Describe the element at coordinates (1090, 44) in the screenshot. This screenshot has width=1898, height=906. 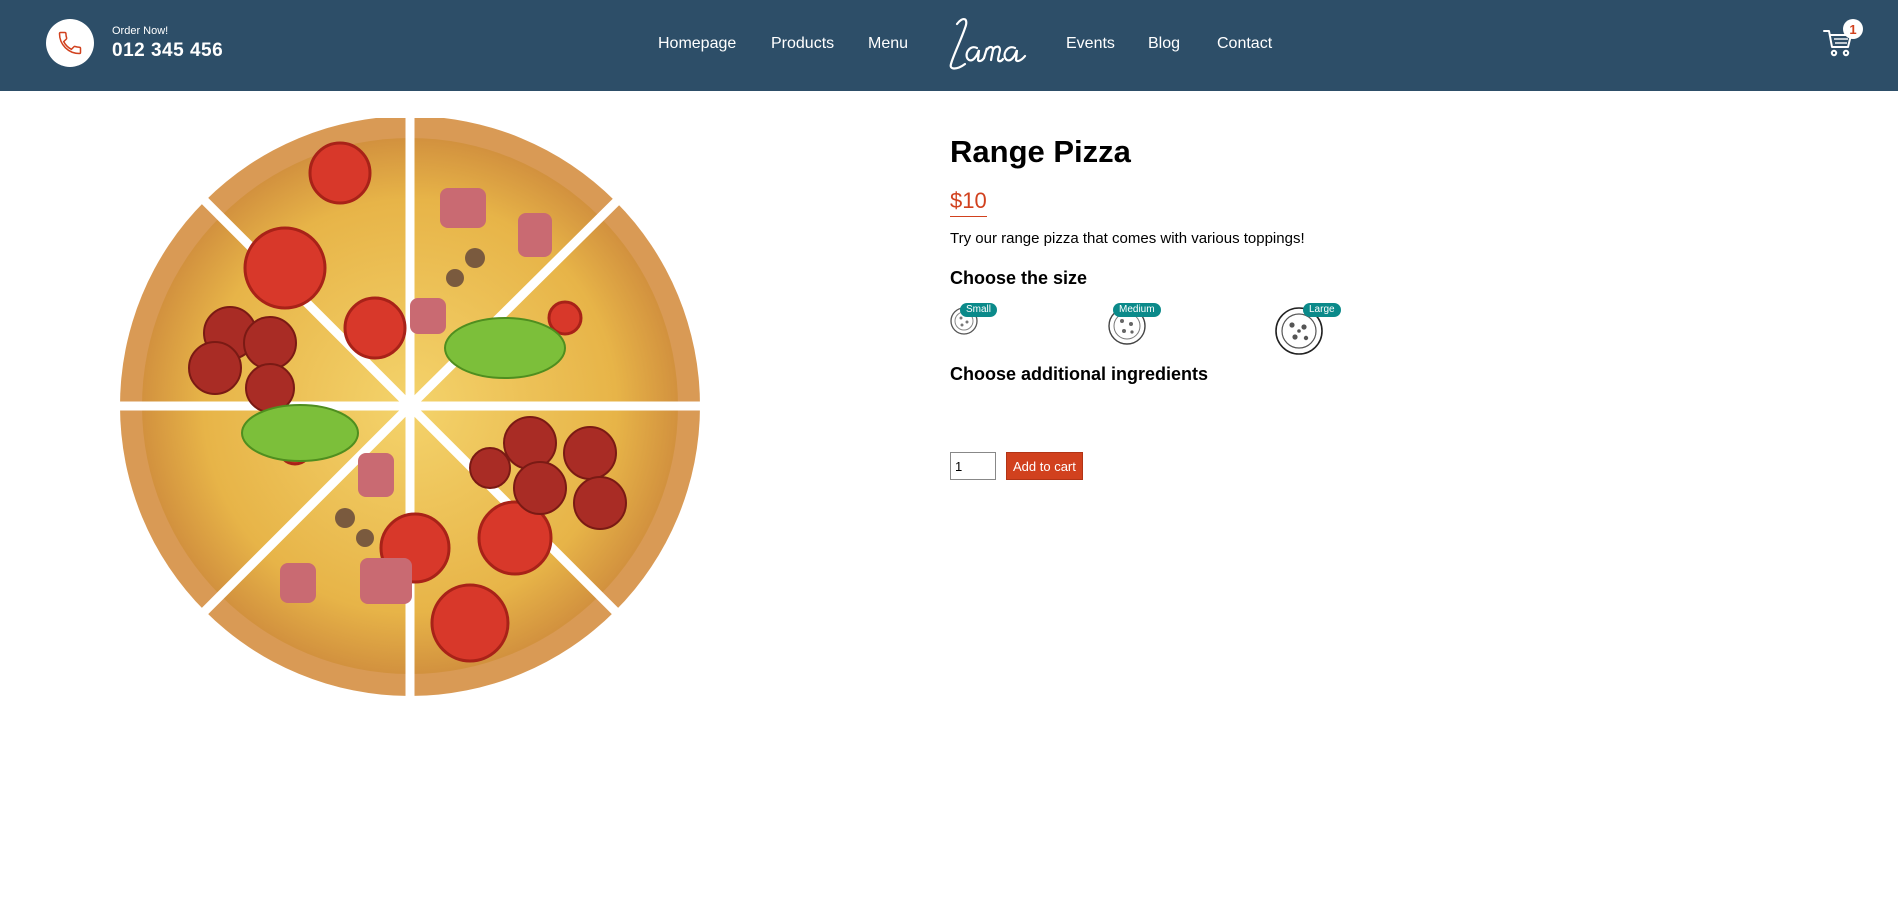
I see `nav-item-events: Events` at that location.